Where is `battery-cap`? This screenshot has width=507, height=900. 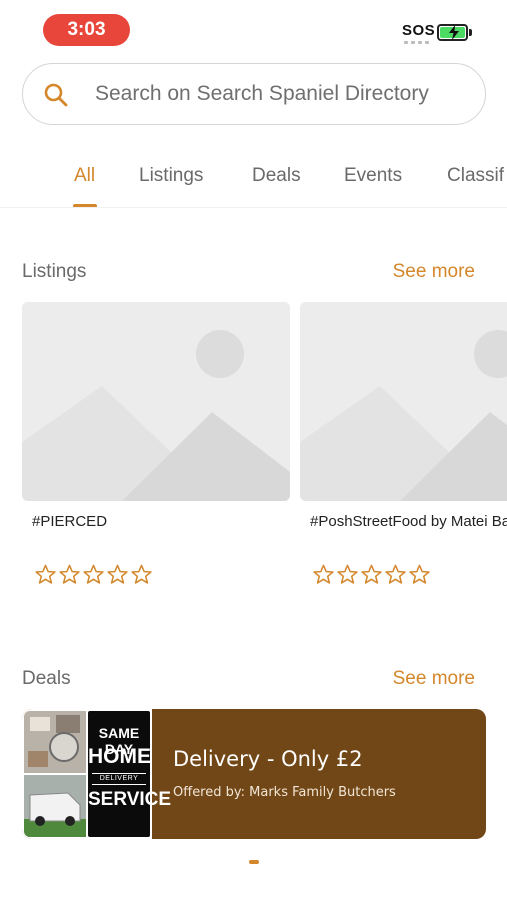 battery-cap is located at coordinates (470, 32).